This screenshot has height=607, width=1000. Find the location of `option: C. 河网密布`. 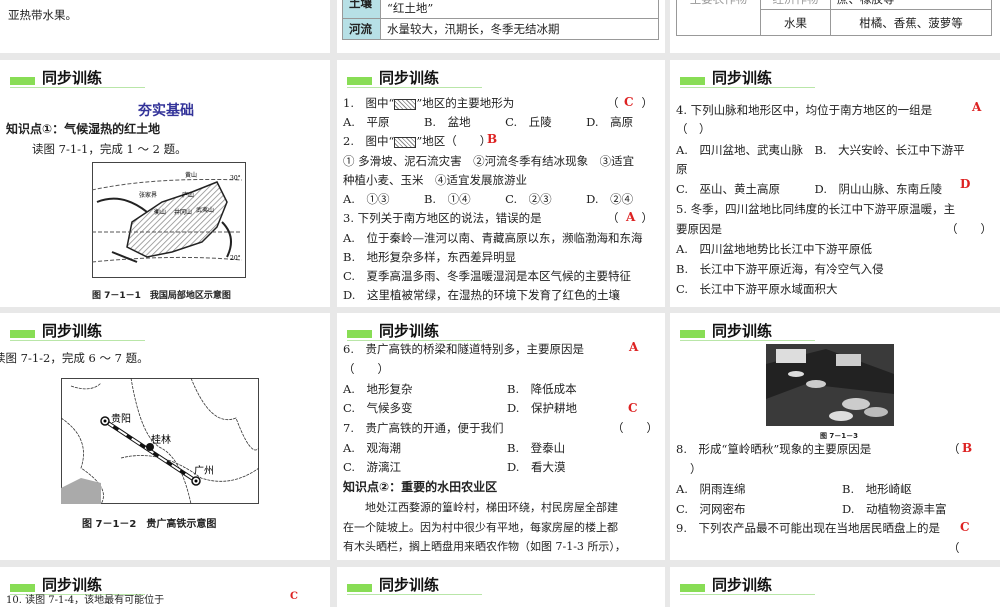

option: C. 河网密布 is located at coordinates (711, 509).